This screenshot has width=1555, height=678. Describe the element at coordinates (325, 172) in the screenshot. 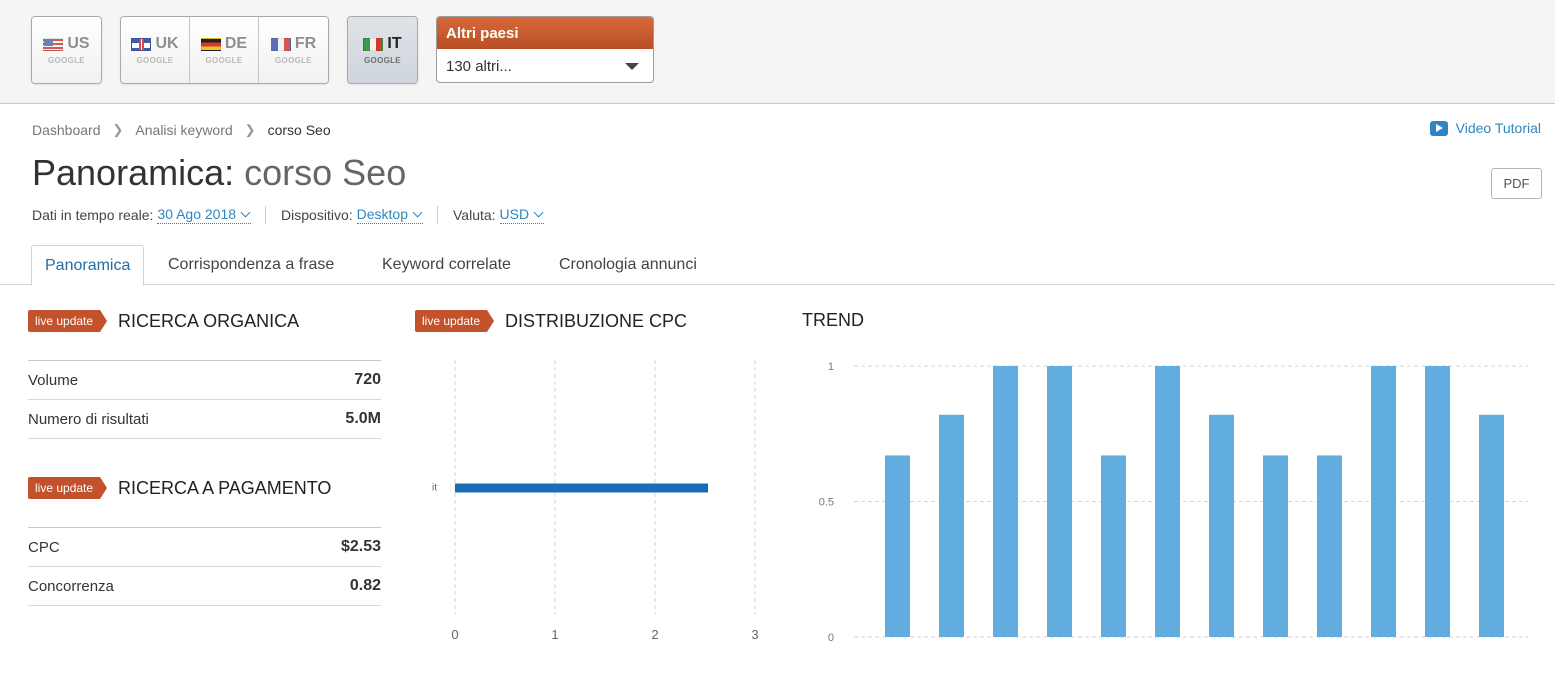

I see `page-title-keyword: corso Seo` at that location.